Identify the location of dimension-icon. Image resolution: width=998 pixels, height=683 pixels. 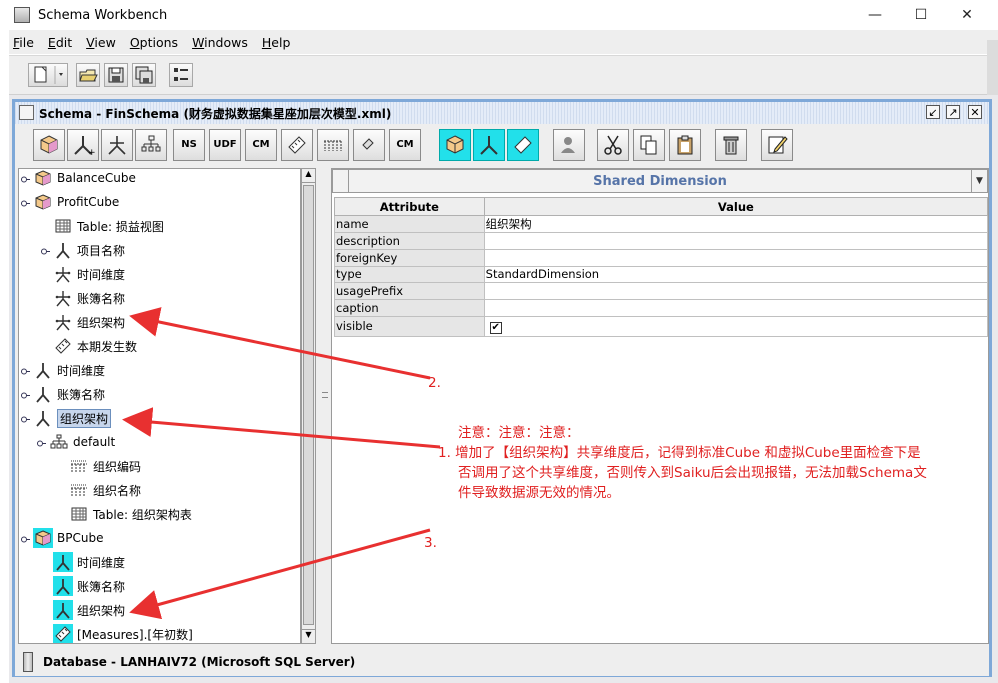
(43, 419).